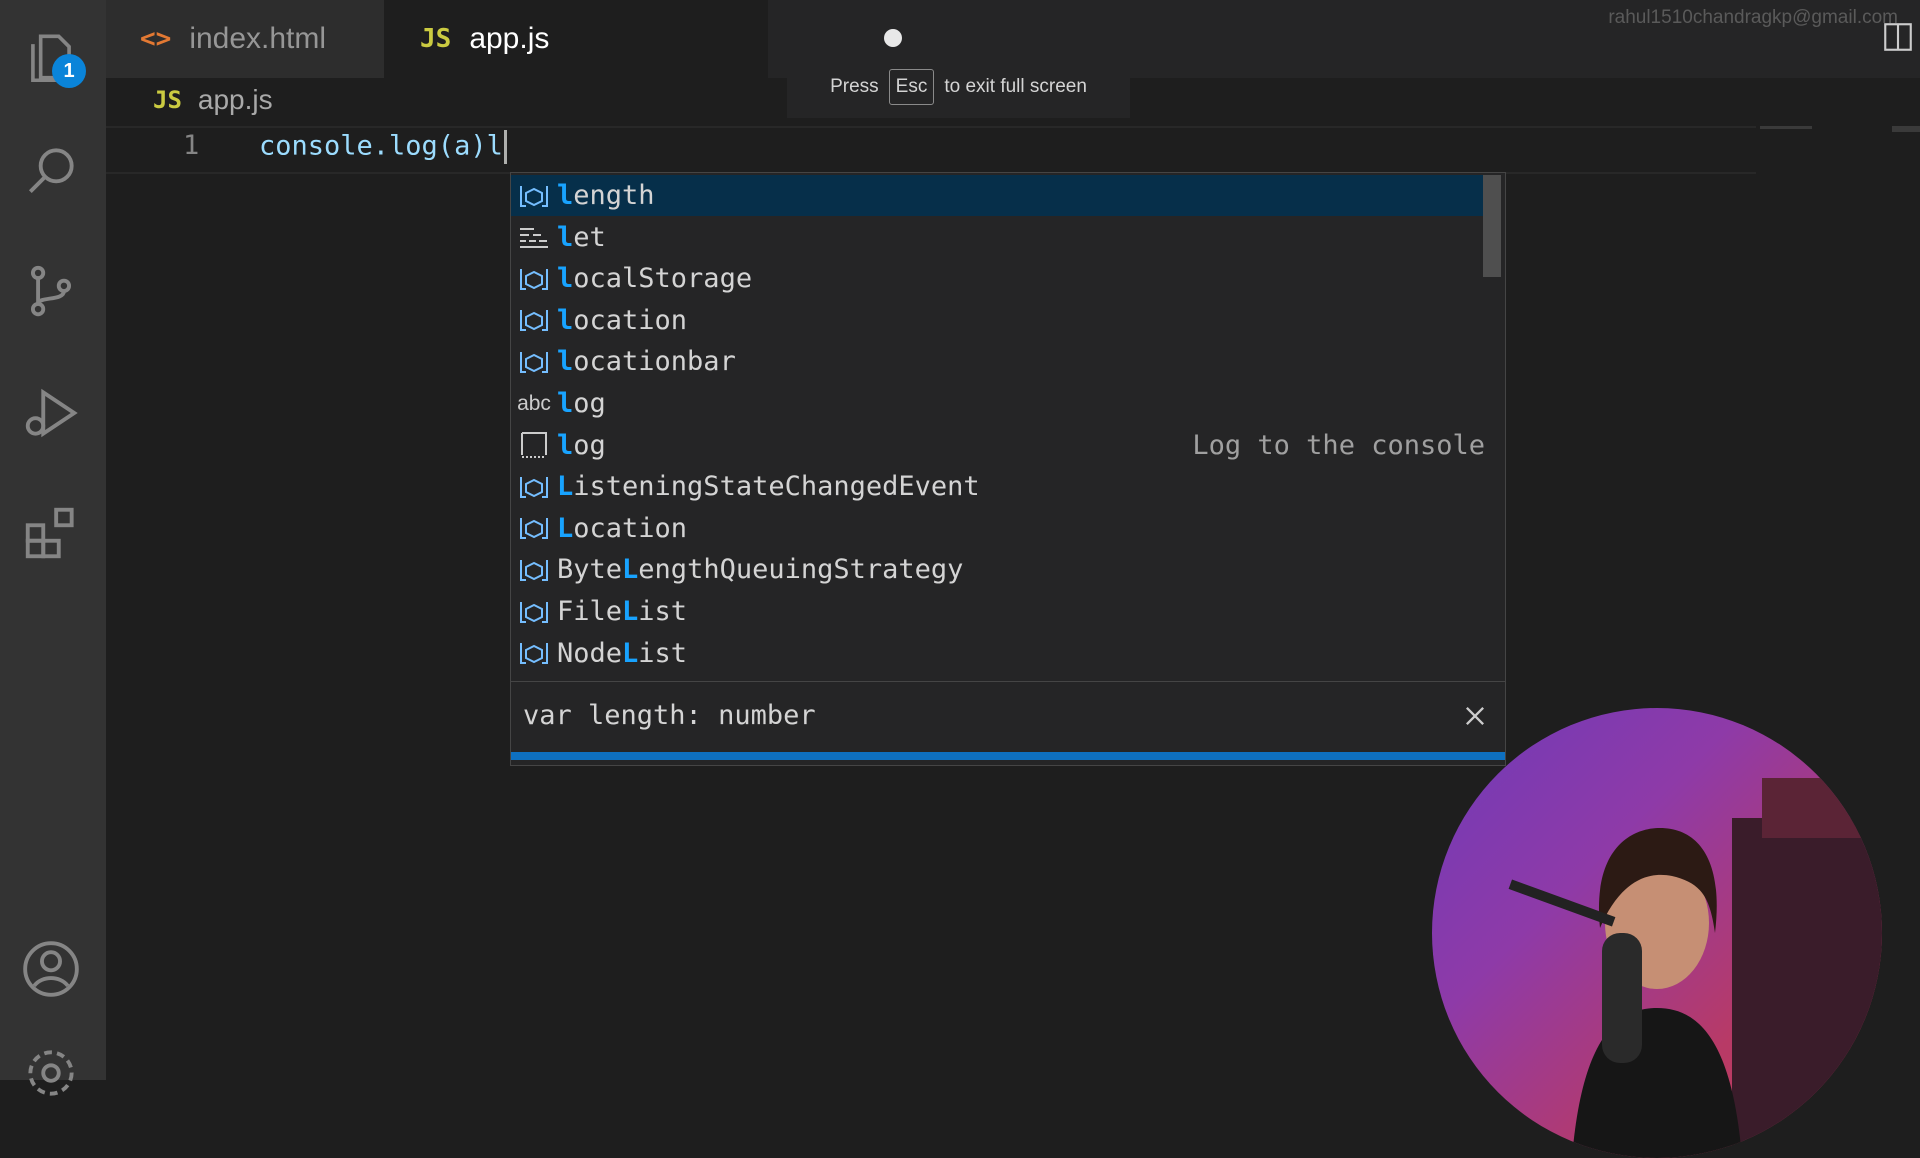 Image resolution: width=1920 pixels, height=1158 pixels. I want to click on line-number: 1, so click(191, 145).